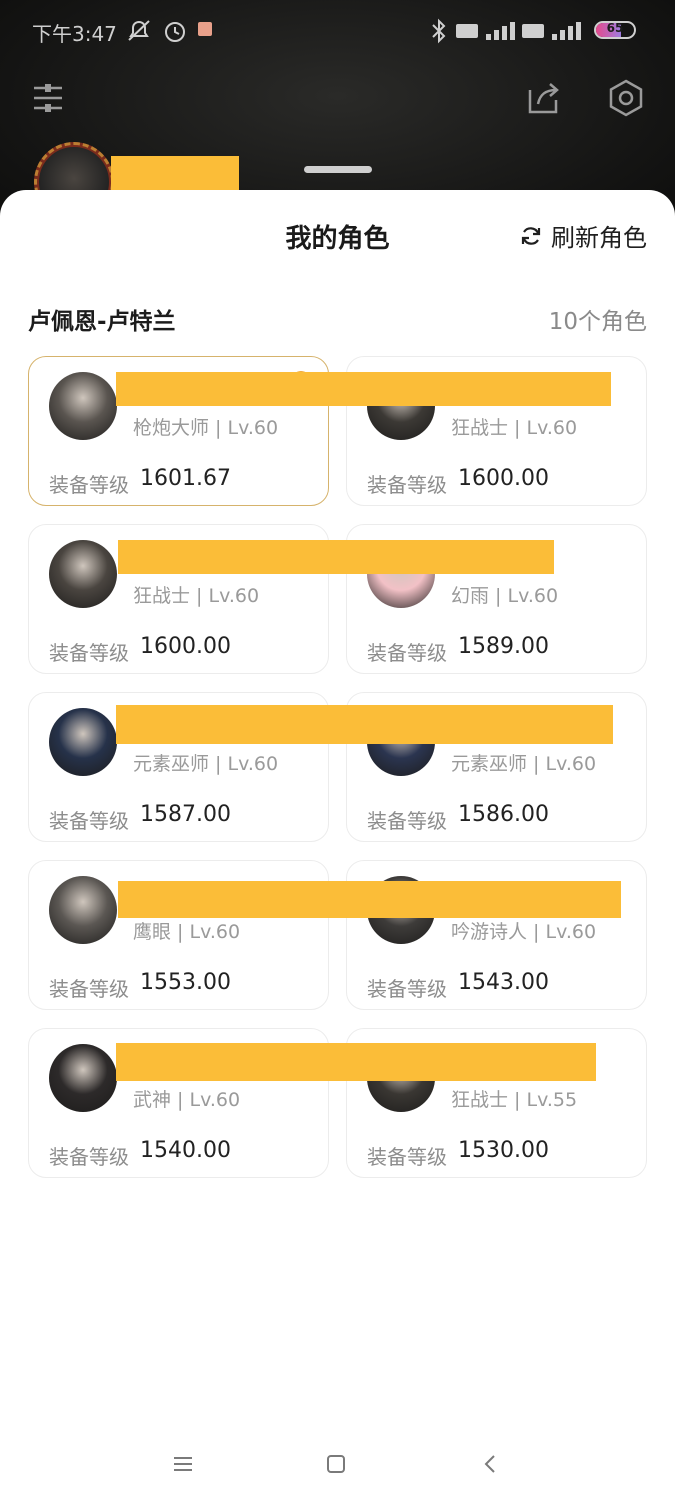  What do you see at coordinates (544, 98) in the screenshot?
I see `share-icon` at bounding box center [544, 98].